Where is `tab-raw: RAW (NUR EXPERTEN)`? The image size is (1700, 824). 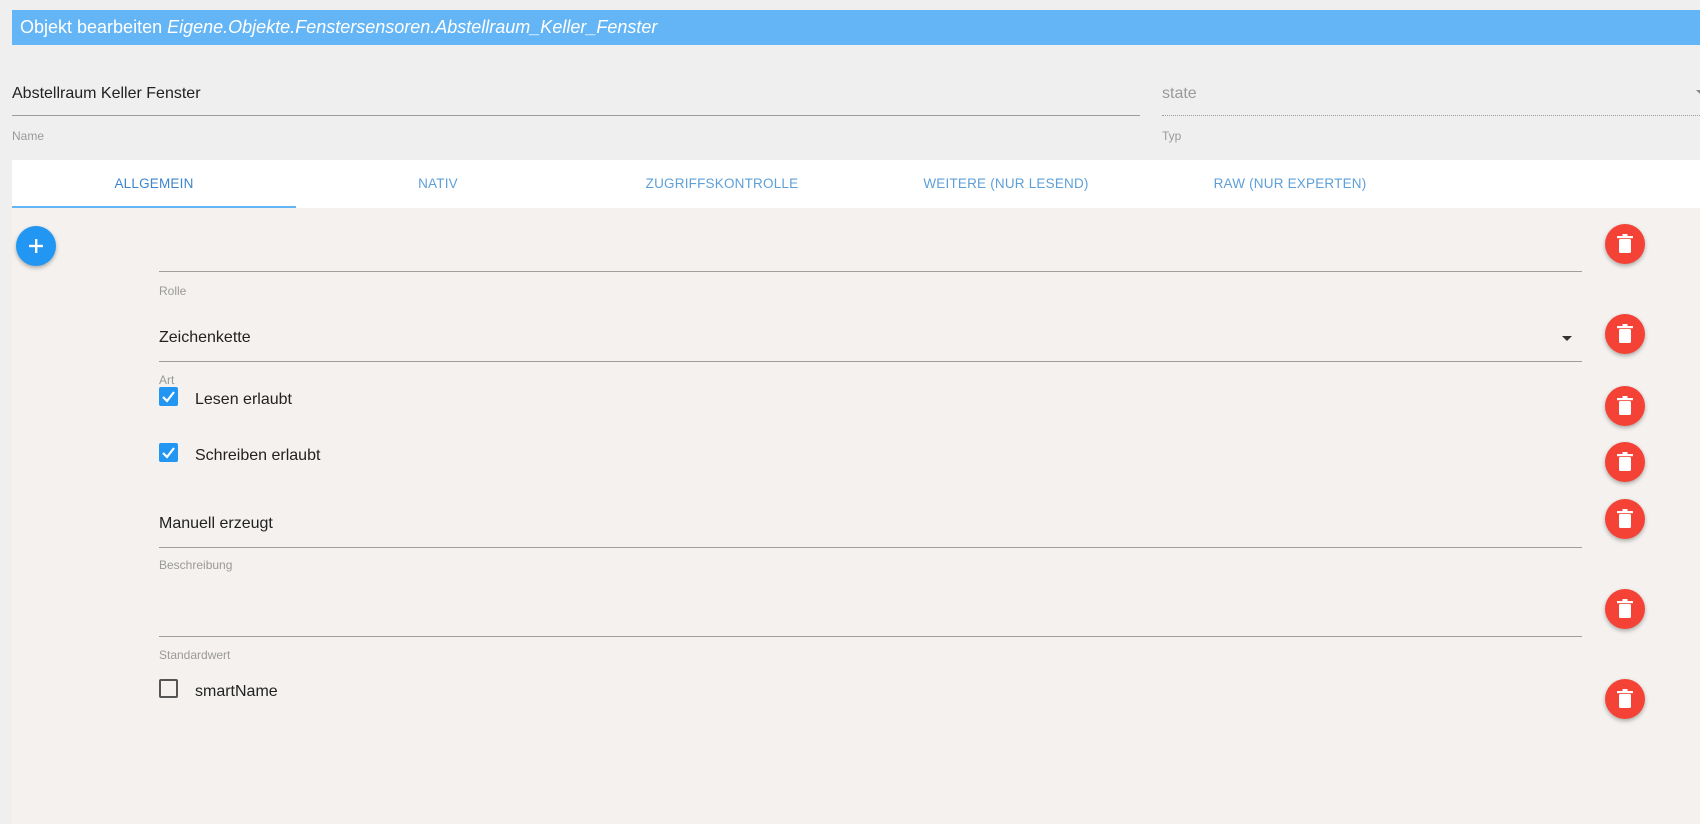 tab-raw: RAW (NUR EXPERTEN) is located at coordinates (1290, 184).